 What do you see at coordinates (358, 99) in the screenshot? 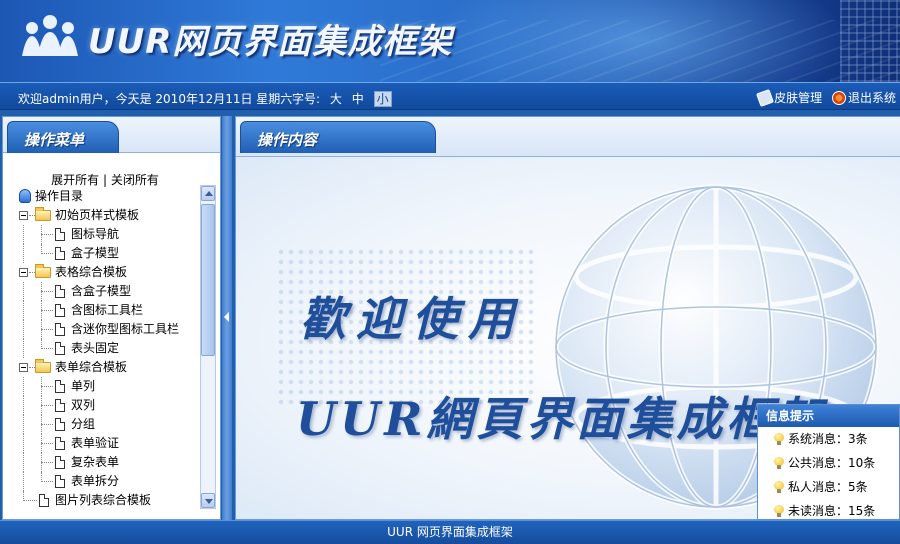
I see `font-size-medium: 中` at bounding box center [358, 99].